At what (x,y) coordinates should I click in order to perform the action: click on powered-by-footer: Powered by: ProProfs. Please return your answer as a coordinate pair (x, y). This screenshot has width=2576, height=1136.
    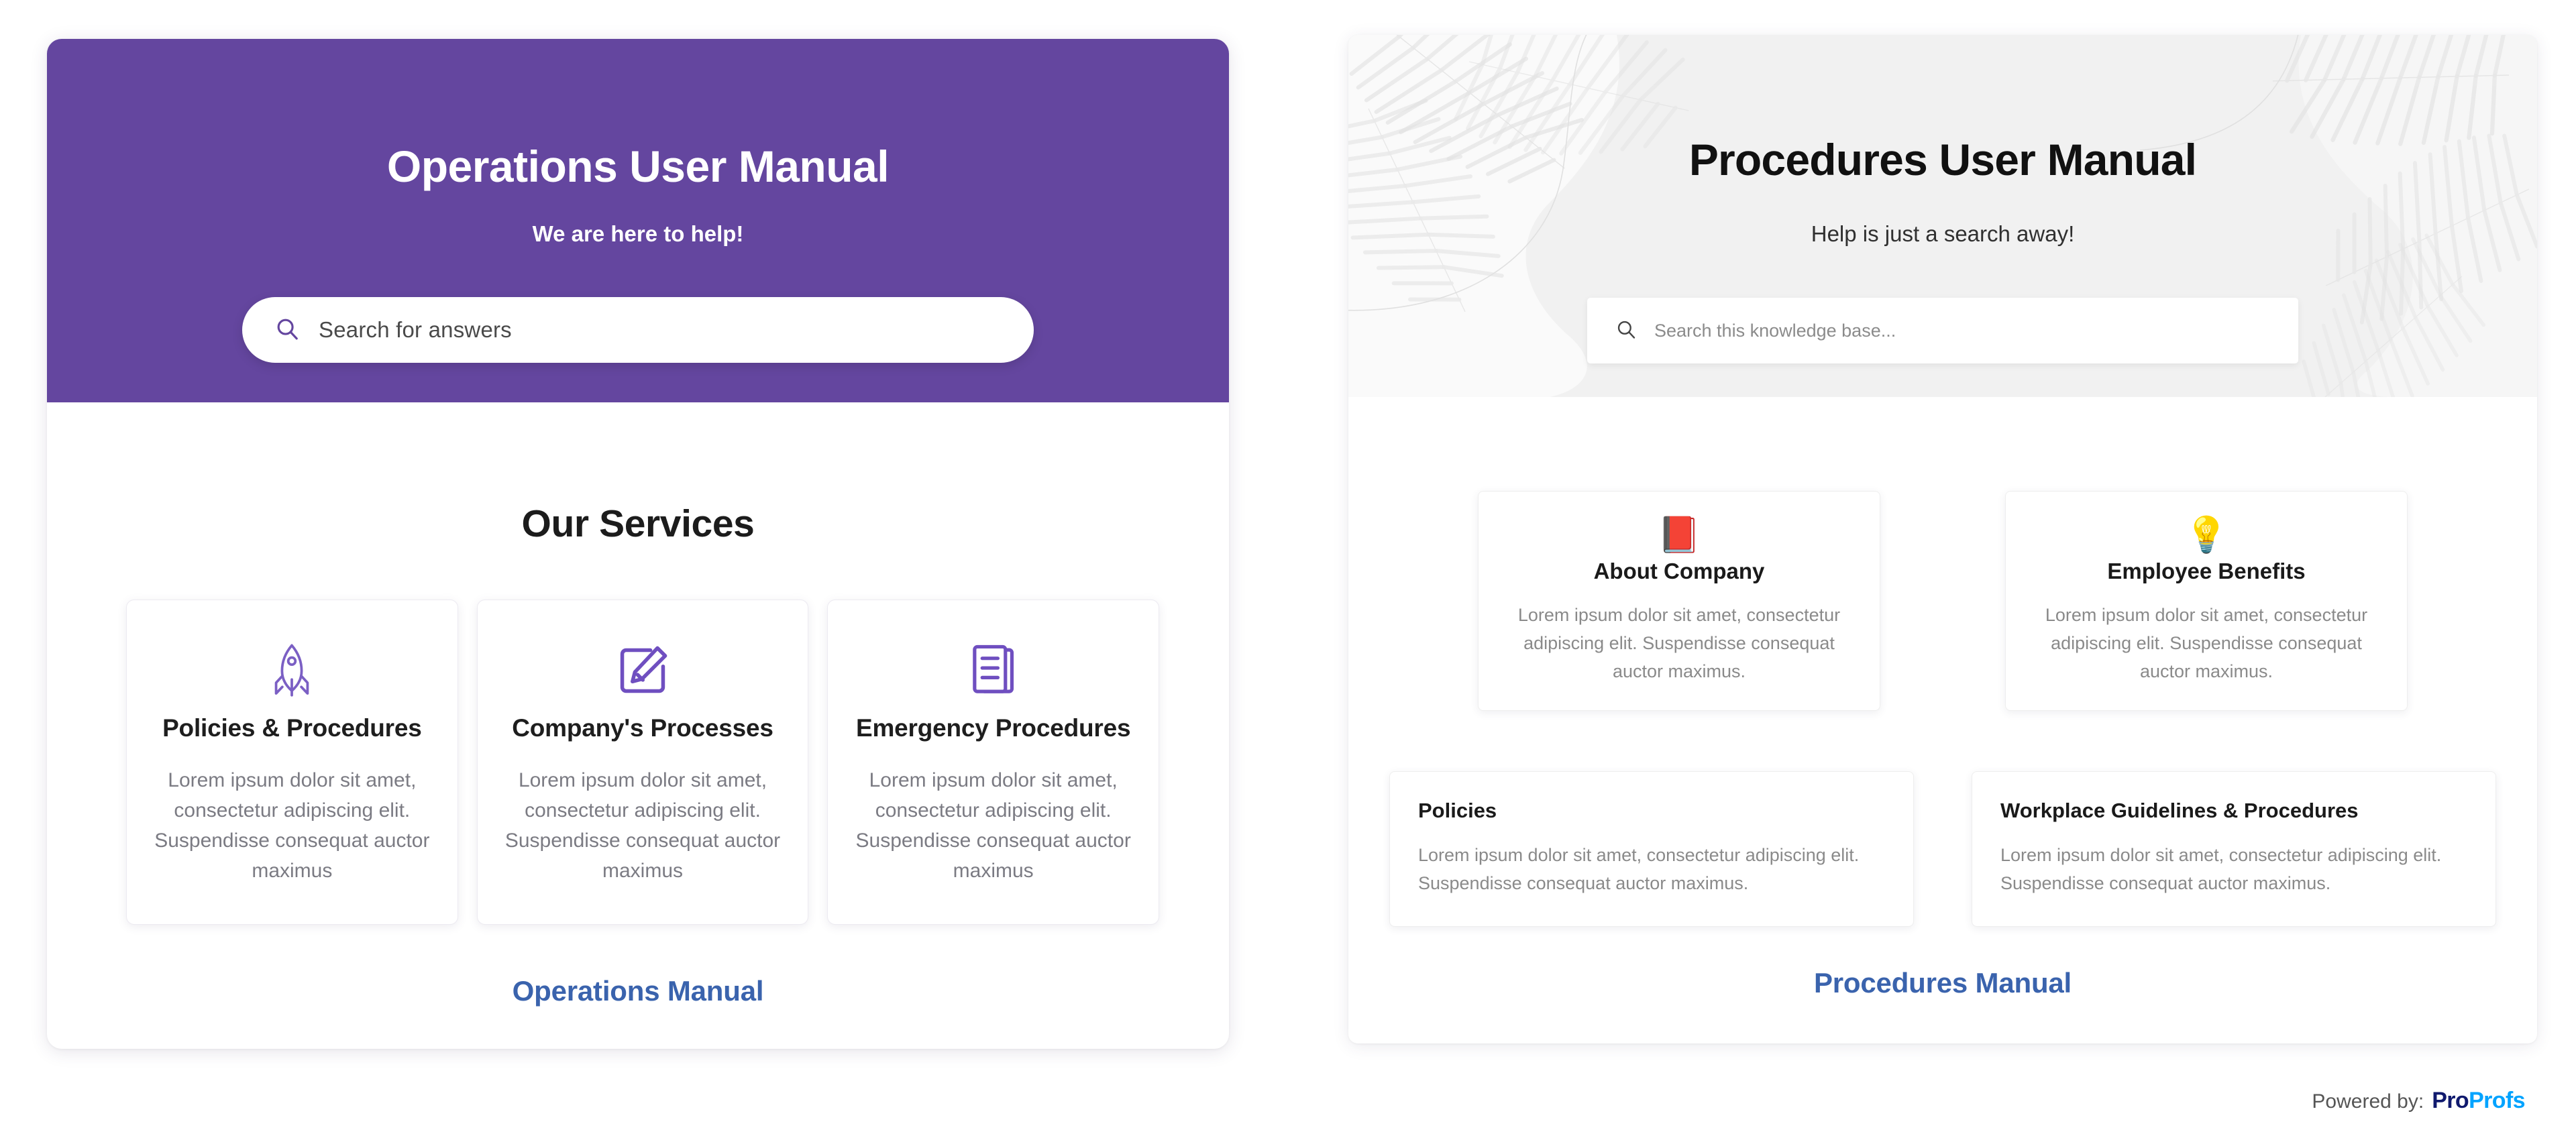
    Looking at the image, I should click on (2418, 1101).